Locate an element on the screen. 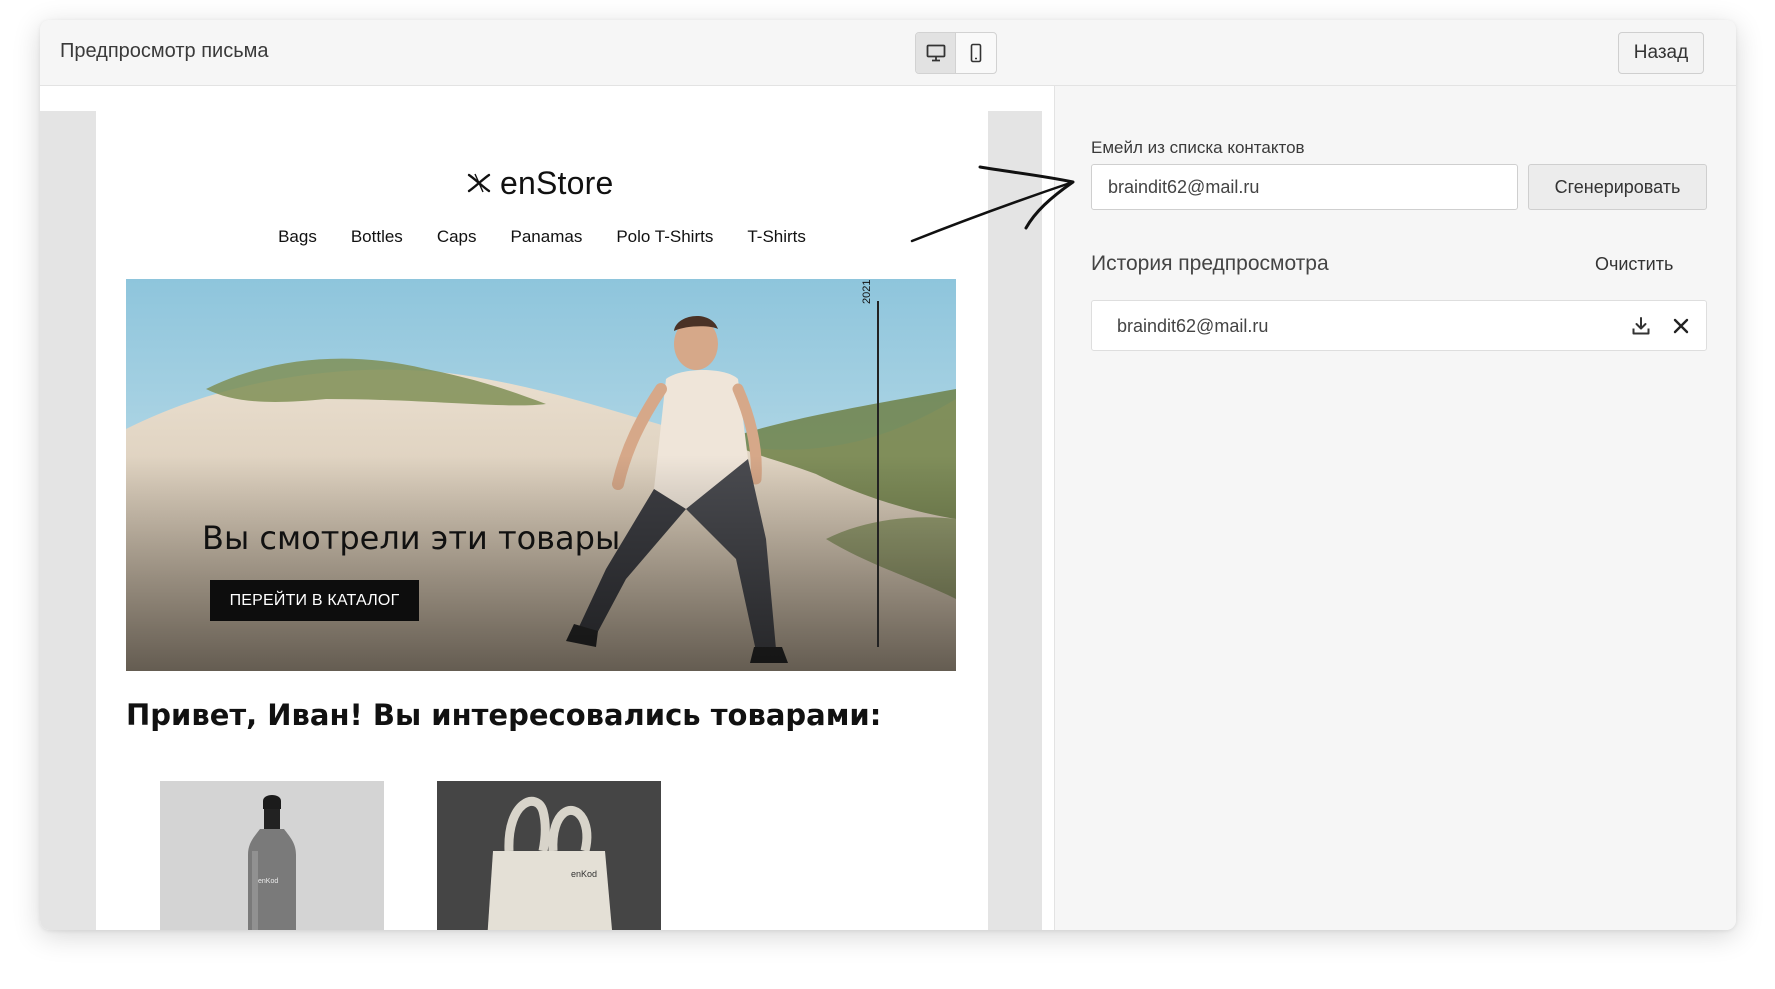 Image resolution: width=1775 pixels, height=989 pixels. nav-item-caps: Caps is located at coordinates (457, 237).